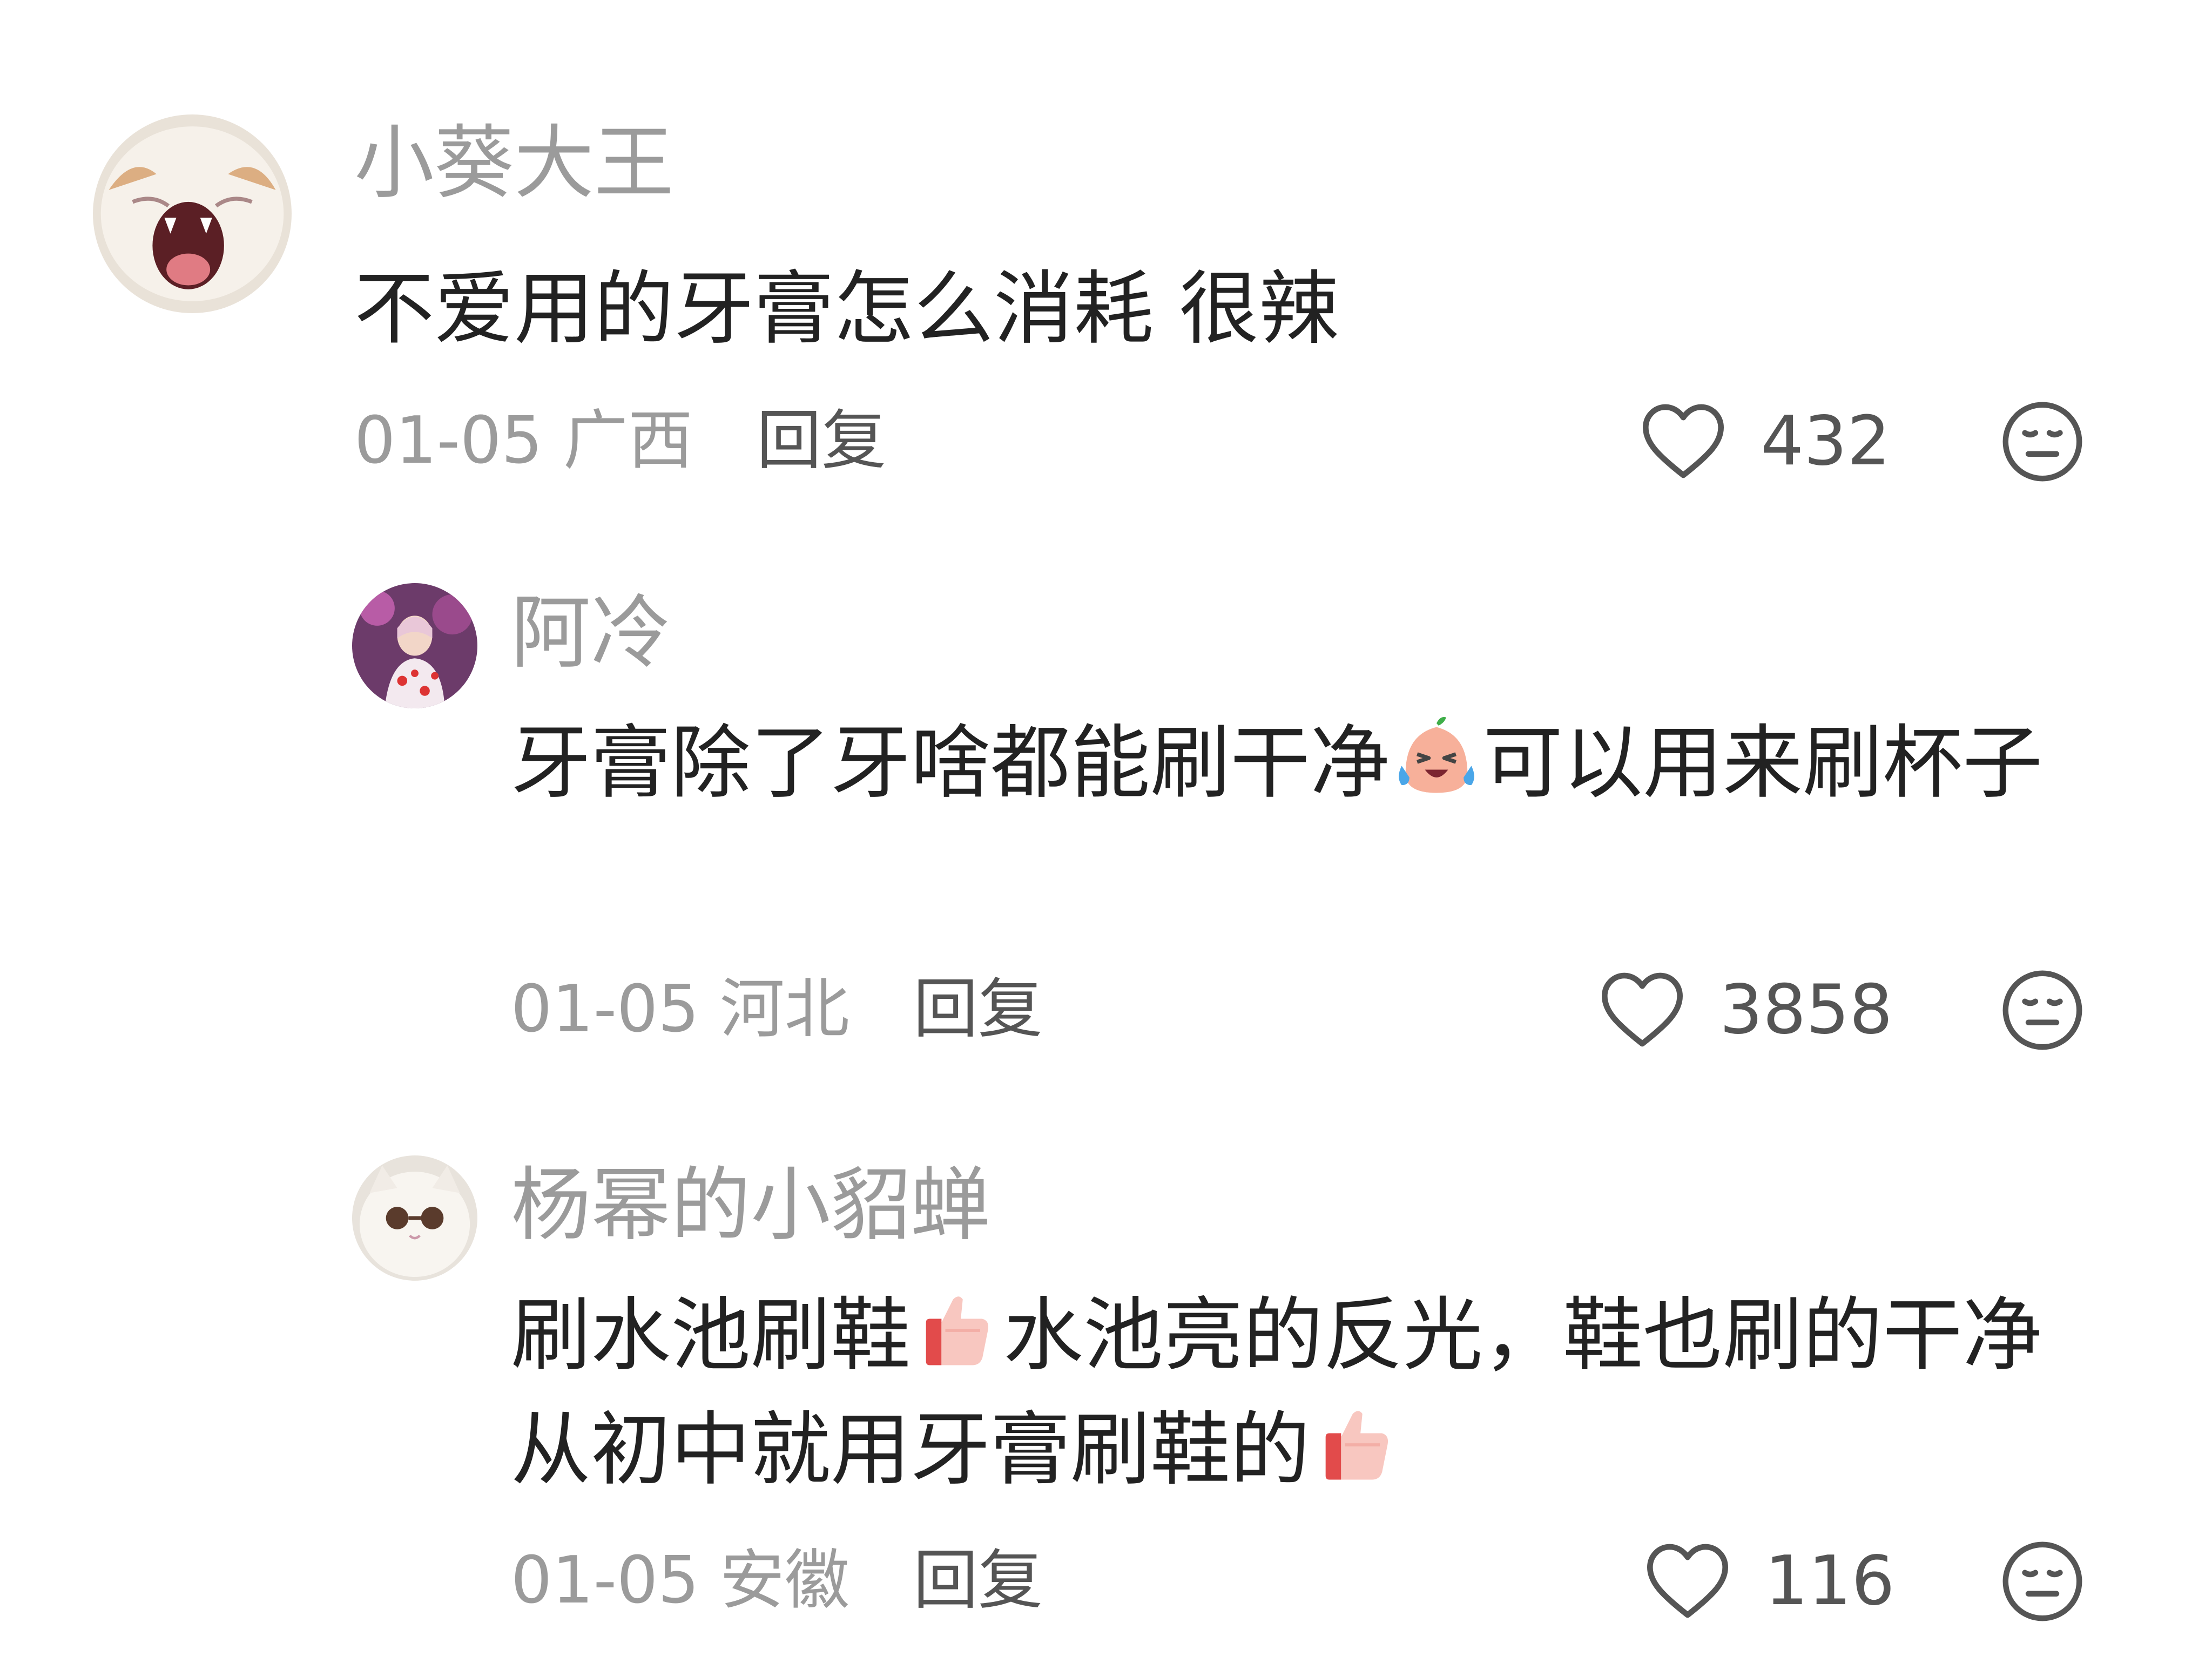 Image resolution: width=2212 pixels, height=1677 pixels. What do you see at coordinates (1806, 1009) in the screenshot?
I see `like-count: 3858` at bounding box center [1806, 1009].